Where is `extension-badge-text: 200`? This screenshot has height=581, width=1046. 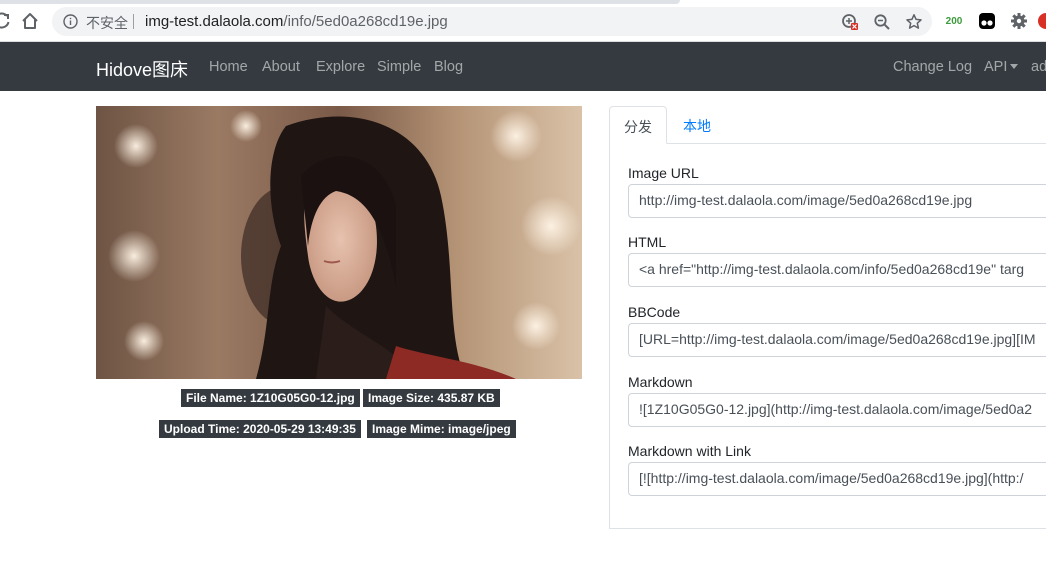 extension-badge-text: 200 is located at coordinates (954, 21).